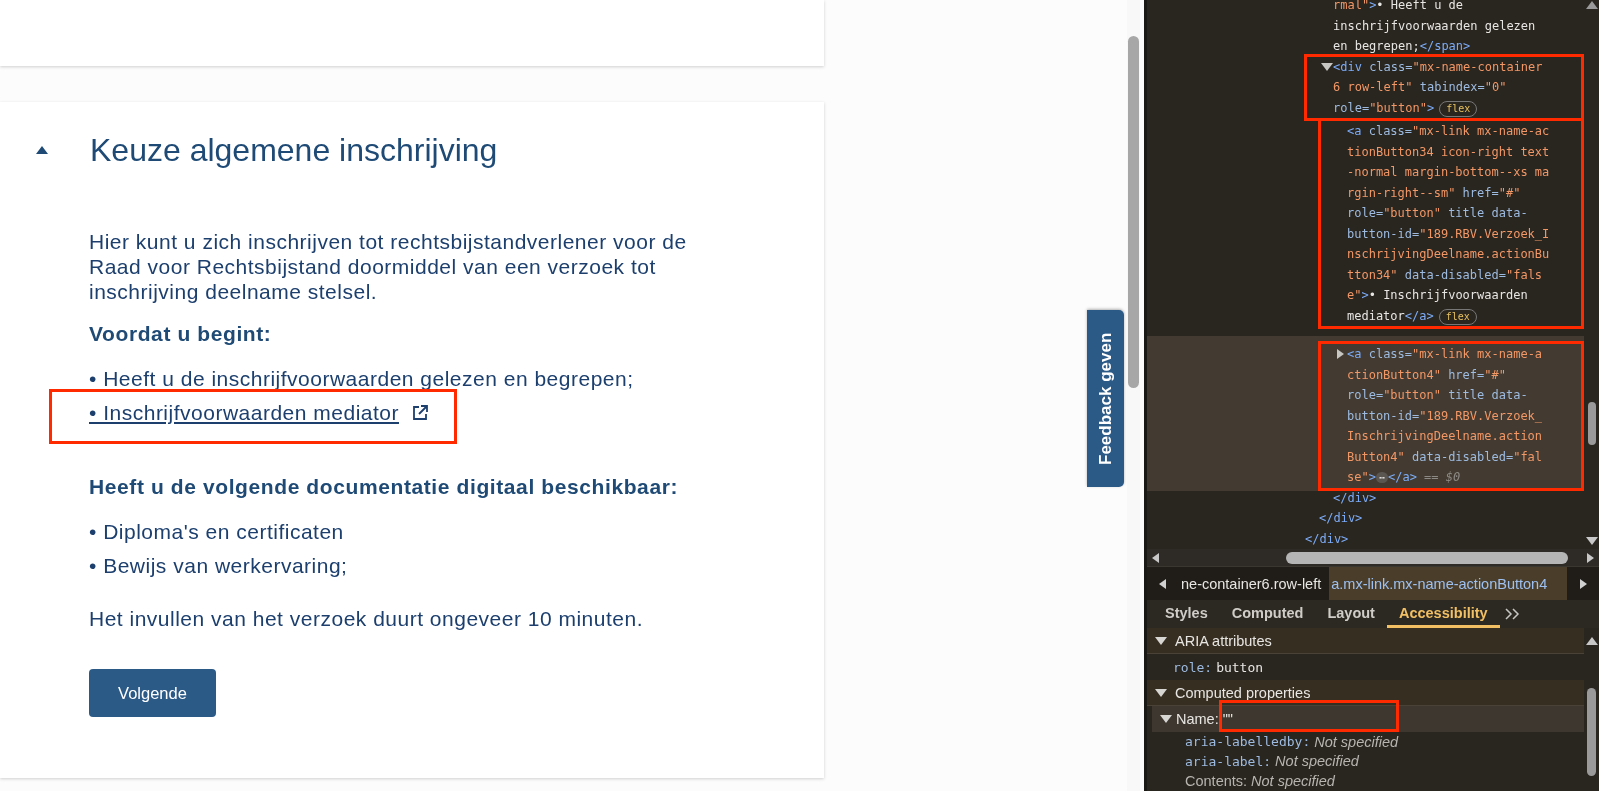 The width and height of the screenshot is (1599, 791). What do you see at coordinates (1591, 541) in the screenshot?
I see `scroll-down-arrow-icon` at bounding box center [1591, 541].